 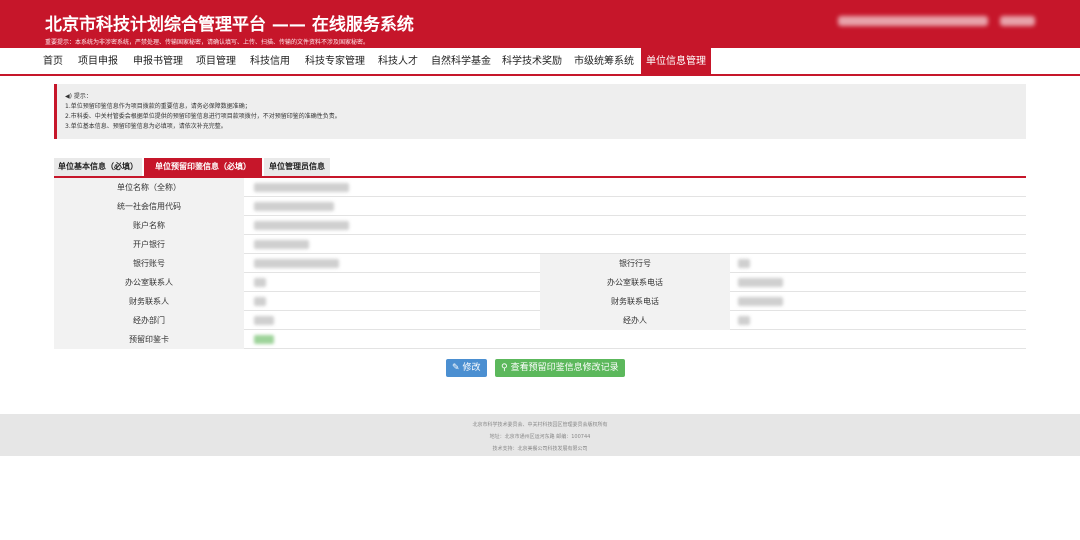 I want to click on seal-card-thumbnail, so click(x=264, y=339).